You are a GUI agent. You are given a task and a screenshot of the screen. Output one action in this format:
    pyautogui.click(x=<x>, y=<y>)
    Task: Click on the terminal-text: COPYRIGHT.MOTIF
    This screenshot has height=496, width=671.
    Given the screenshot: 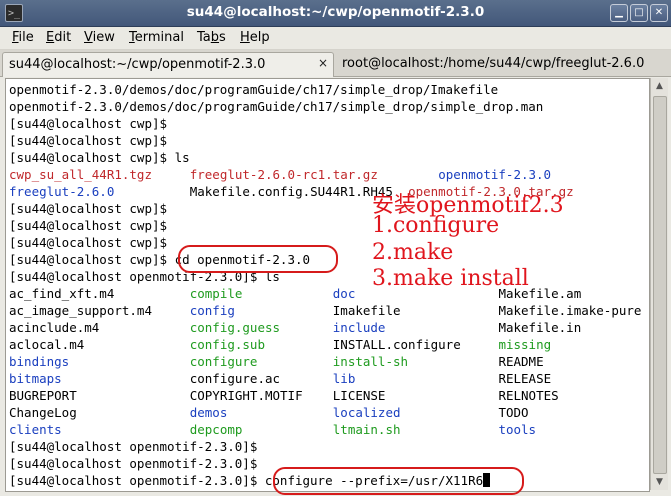 What is the action you would take?
    pyautogui.click(x=246, y=395)
    